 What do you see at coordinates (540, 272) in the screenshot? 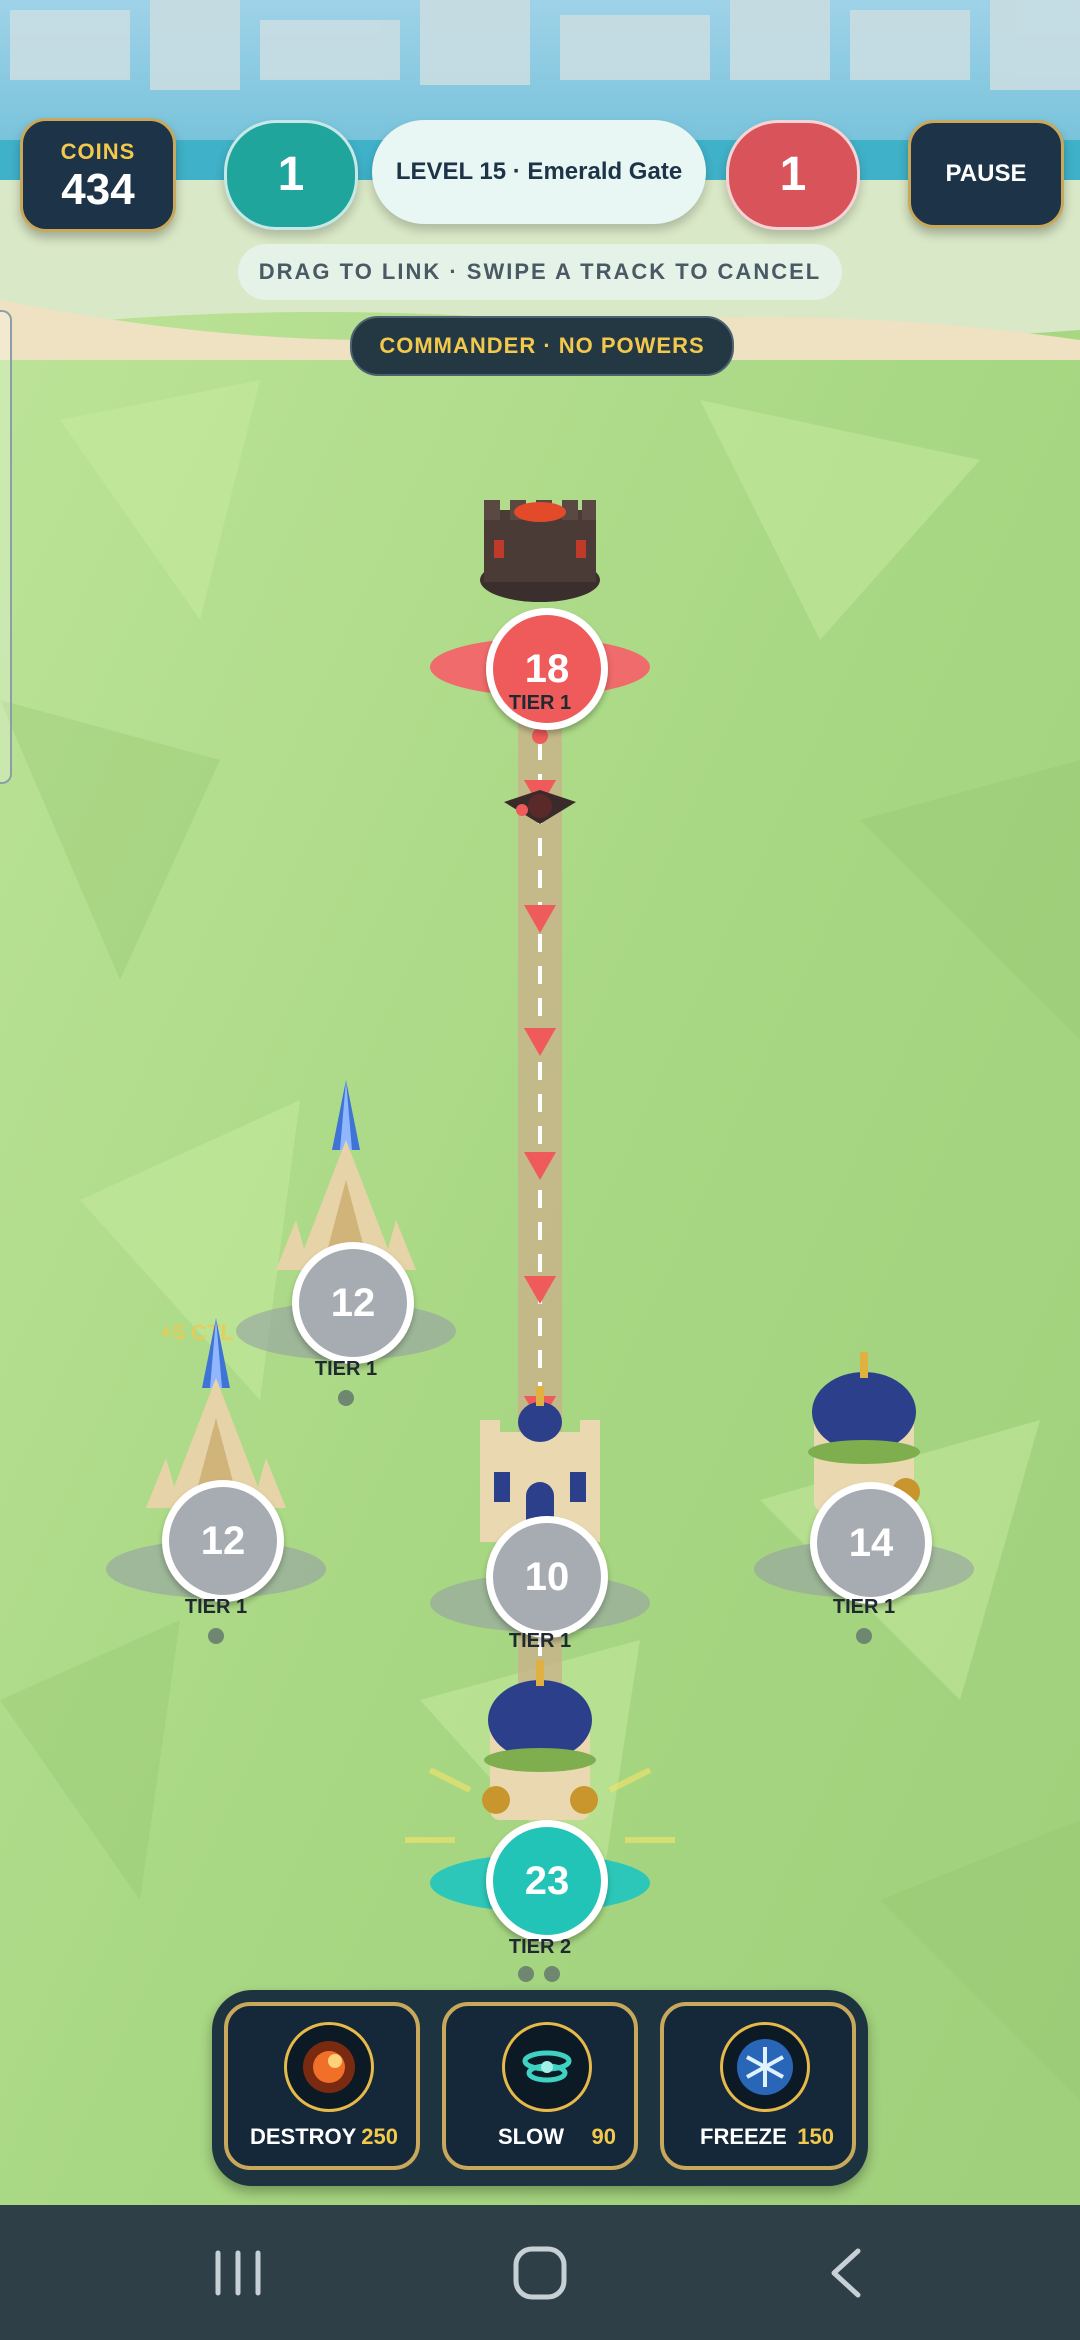
I see `hint-banner: DRAG TO LINK · SWIPE A TRACK TO CANCEL` at bounding box center [540, 272].